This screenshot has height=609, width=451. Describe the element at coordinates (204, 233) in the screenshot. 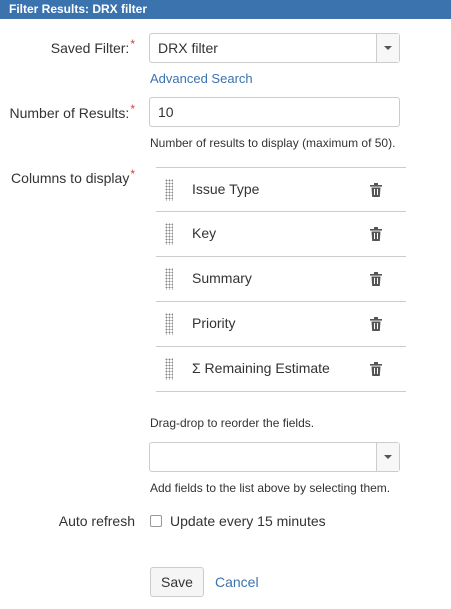

I see `column-label: Key` at that location.